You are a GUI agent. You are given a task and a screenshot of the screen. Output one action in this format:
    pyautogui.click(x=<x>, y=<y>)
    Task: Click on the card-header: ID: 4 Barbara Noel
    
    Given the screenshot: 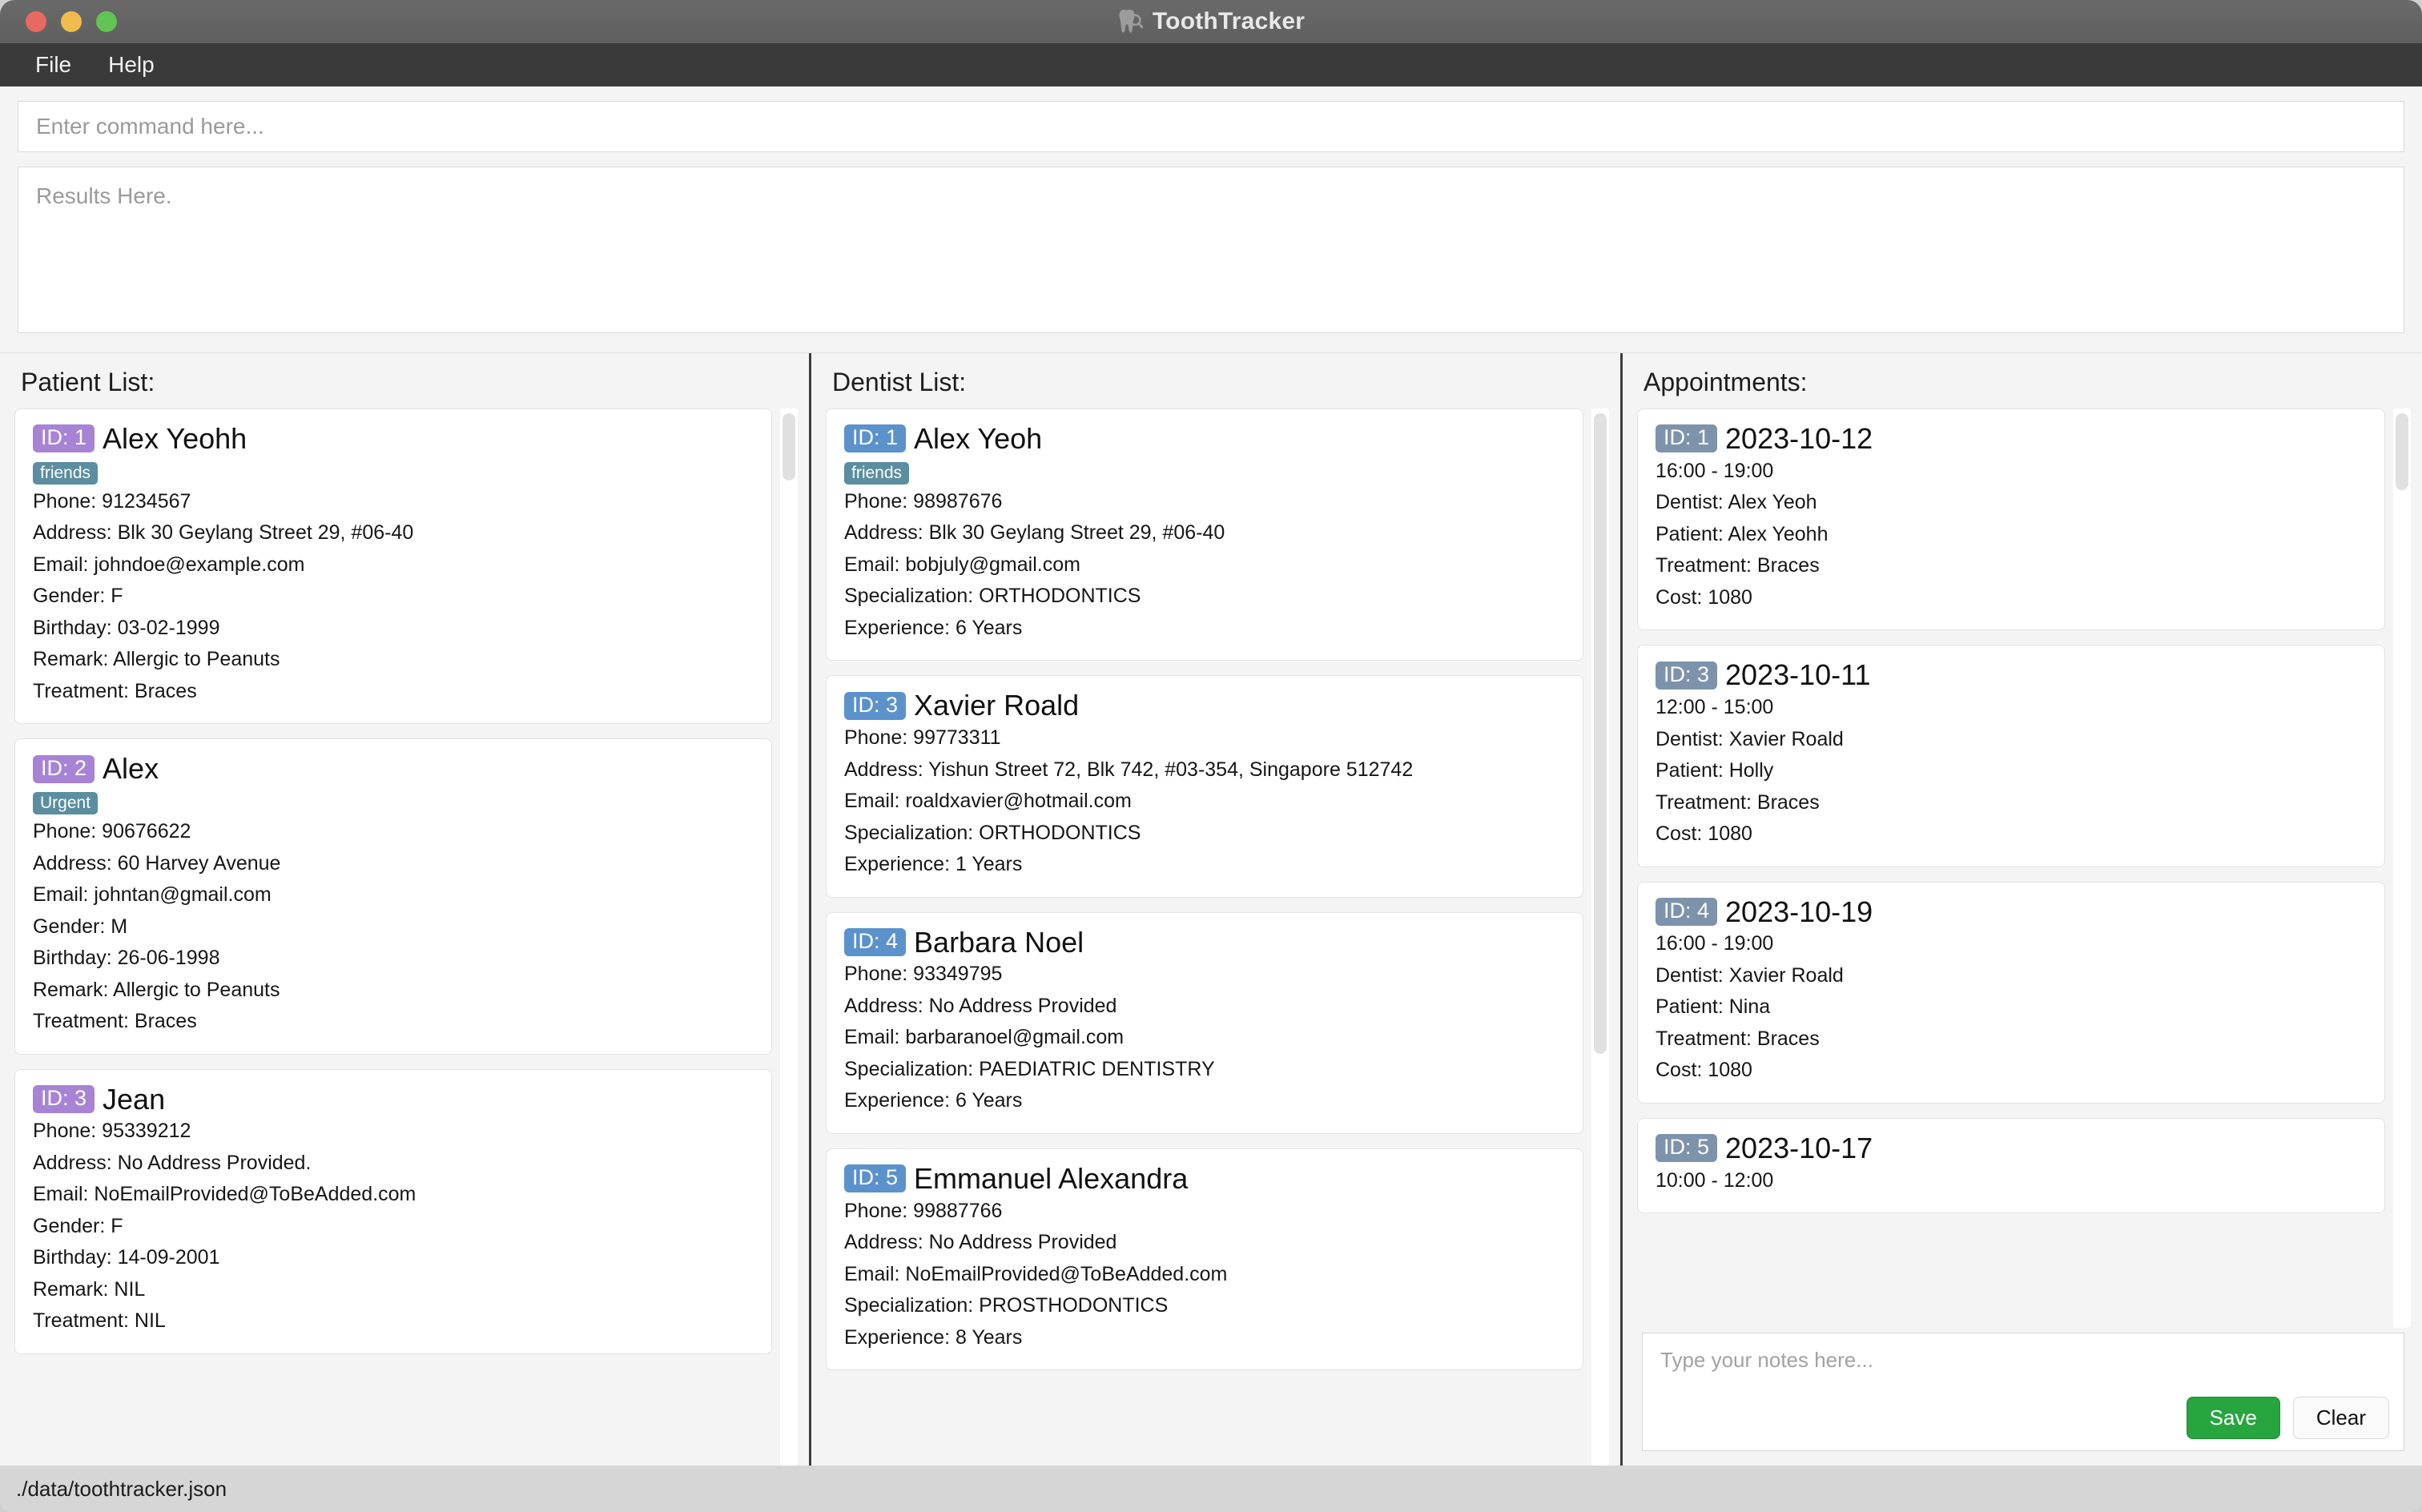 What is the action you would take?
    pyautogui.click(x=1205, y=942)
    